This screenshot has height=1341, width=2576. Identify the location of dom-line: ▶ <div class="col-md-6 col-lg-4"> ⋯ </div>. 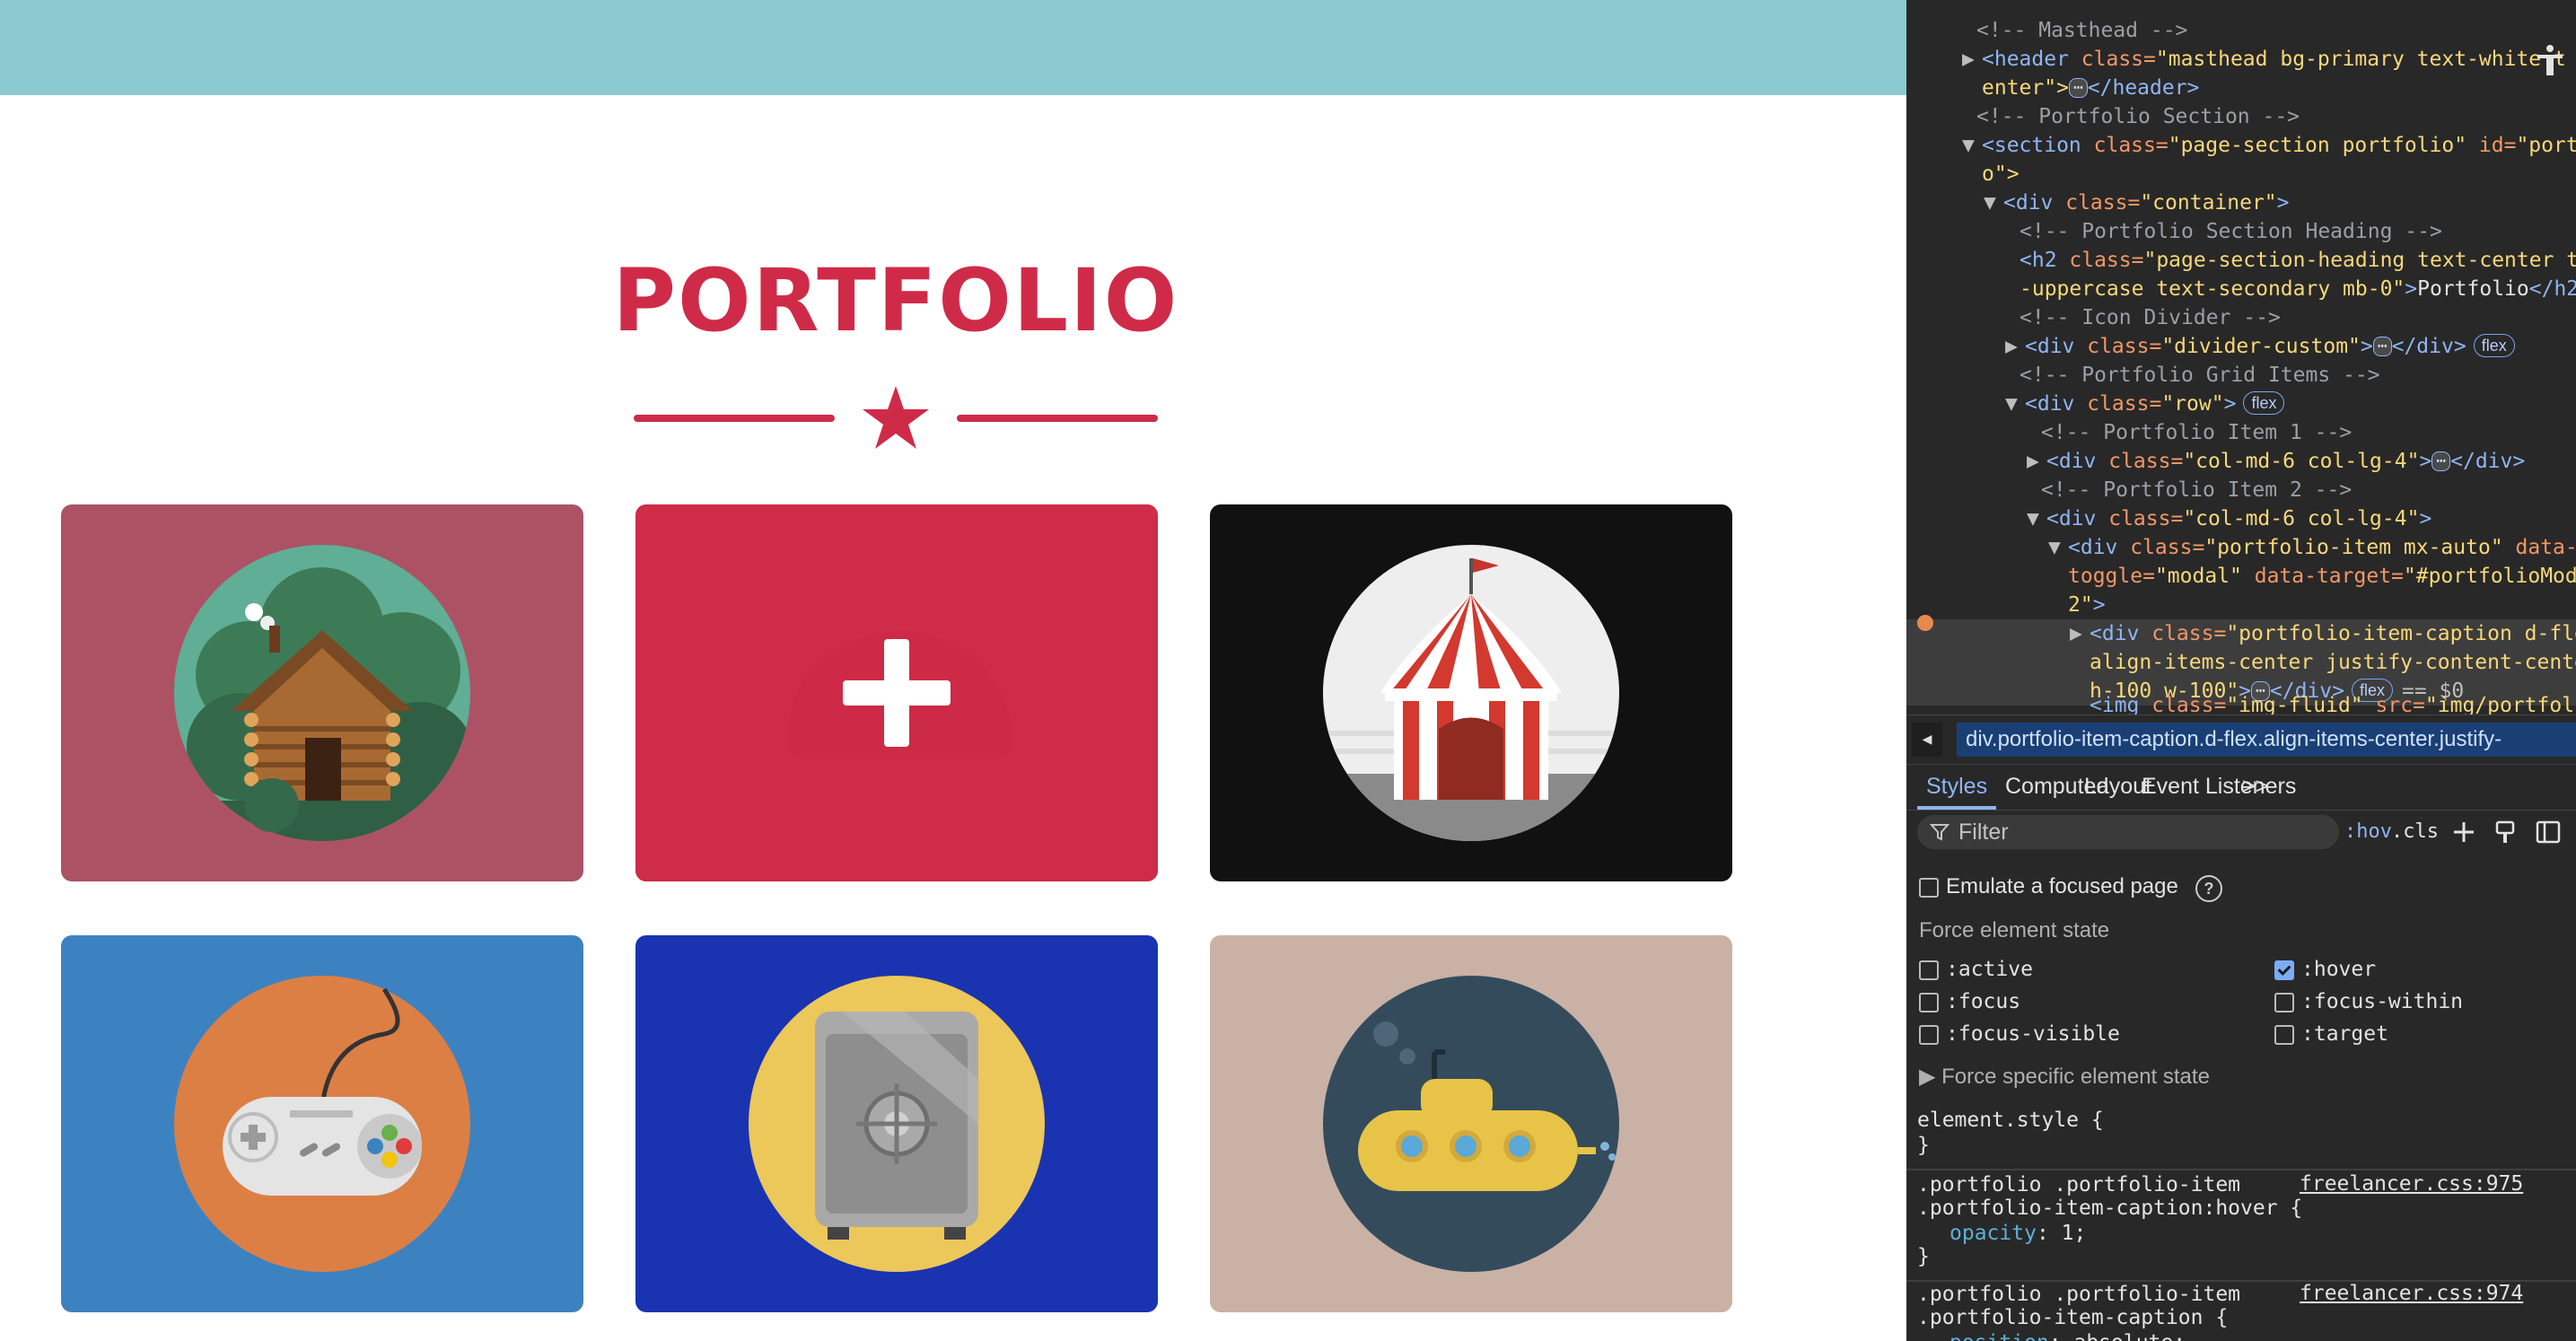
(2241, 461).